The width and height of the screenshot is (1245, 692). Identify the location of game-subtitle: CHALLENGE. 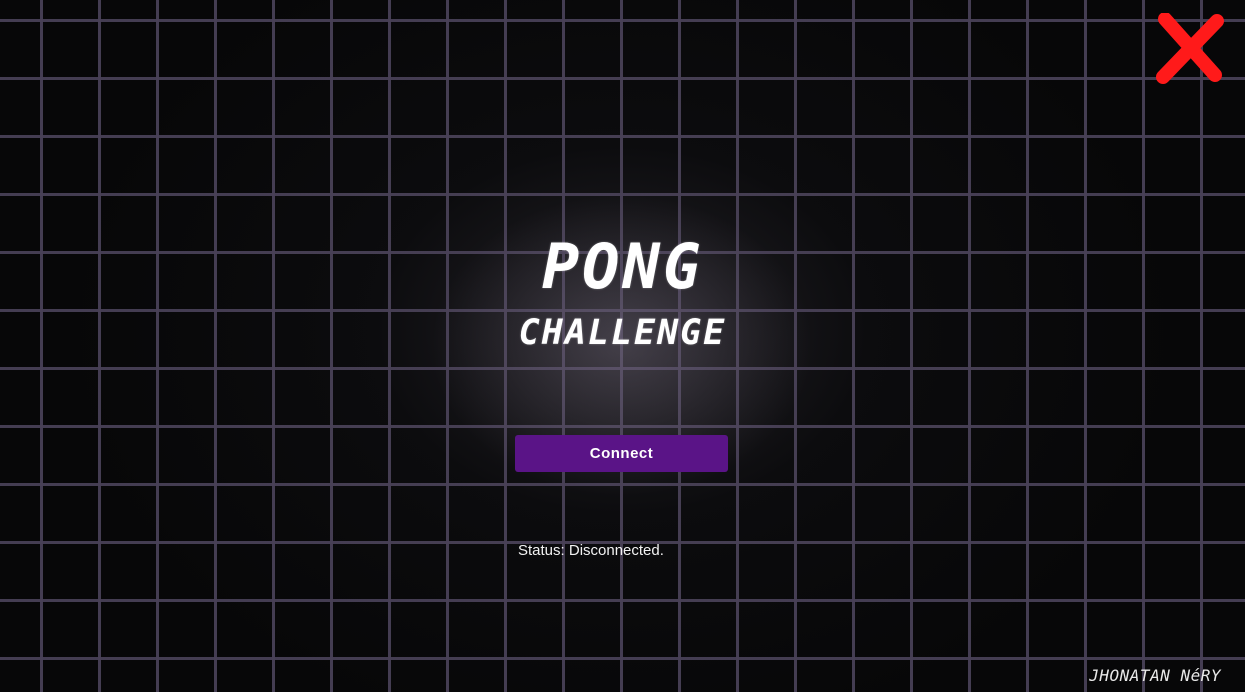
(622, 333).